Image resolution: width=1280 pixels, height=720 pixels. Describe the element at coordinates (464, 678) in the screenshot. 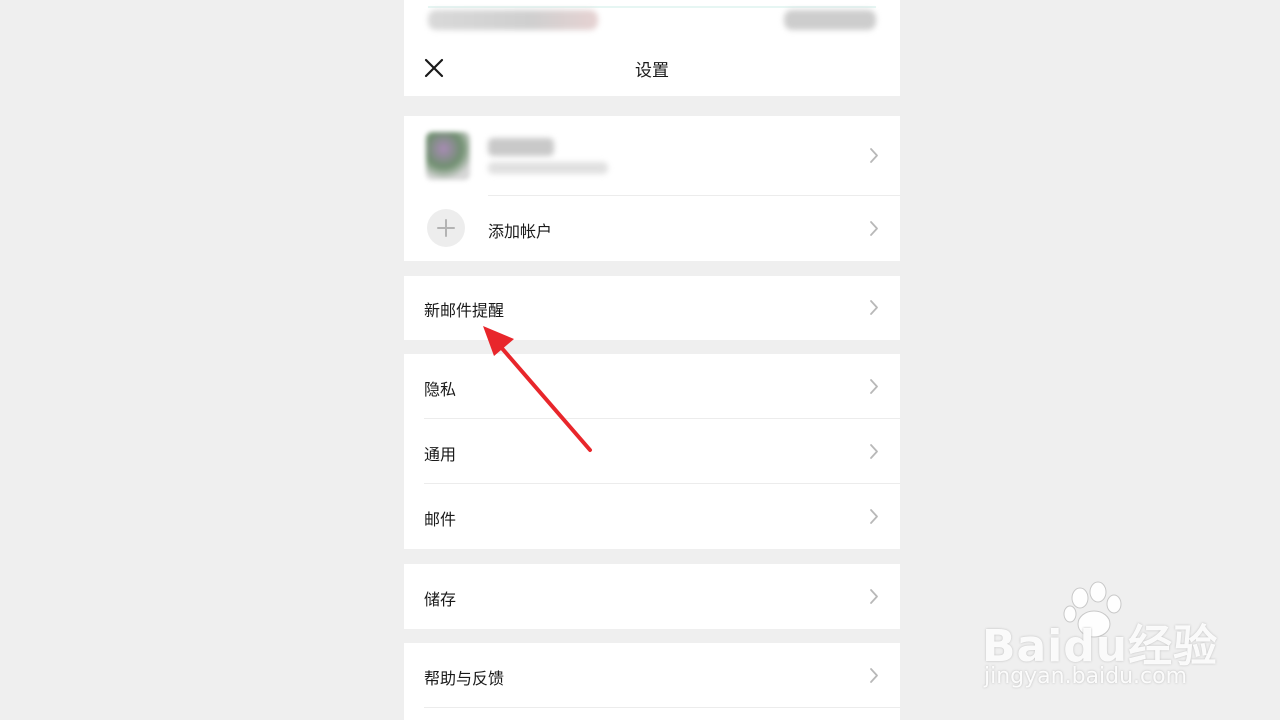

I see `menu-item-label: 帮助与反馈` at that location.